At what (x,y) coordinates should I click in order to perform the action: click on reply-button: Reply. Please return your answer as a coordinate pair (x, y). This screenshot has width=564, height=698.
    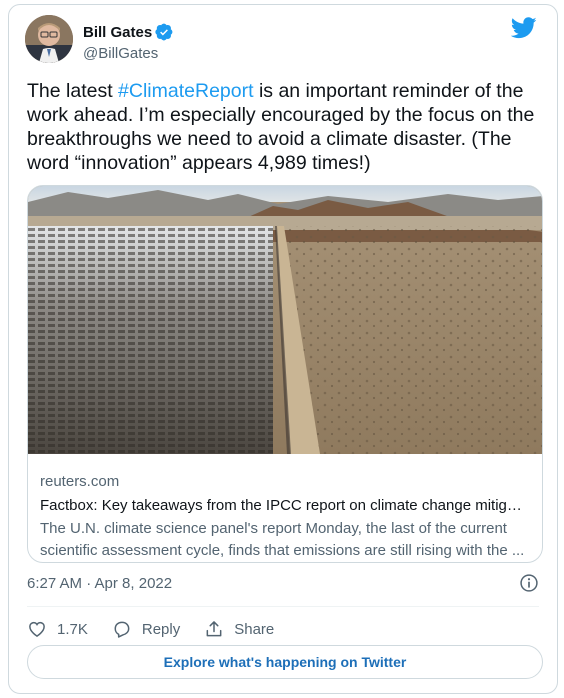
    Looking at the image, I should click on (146, 629).